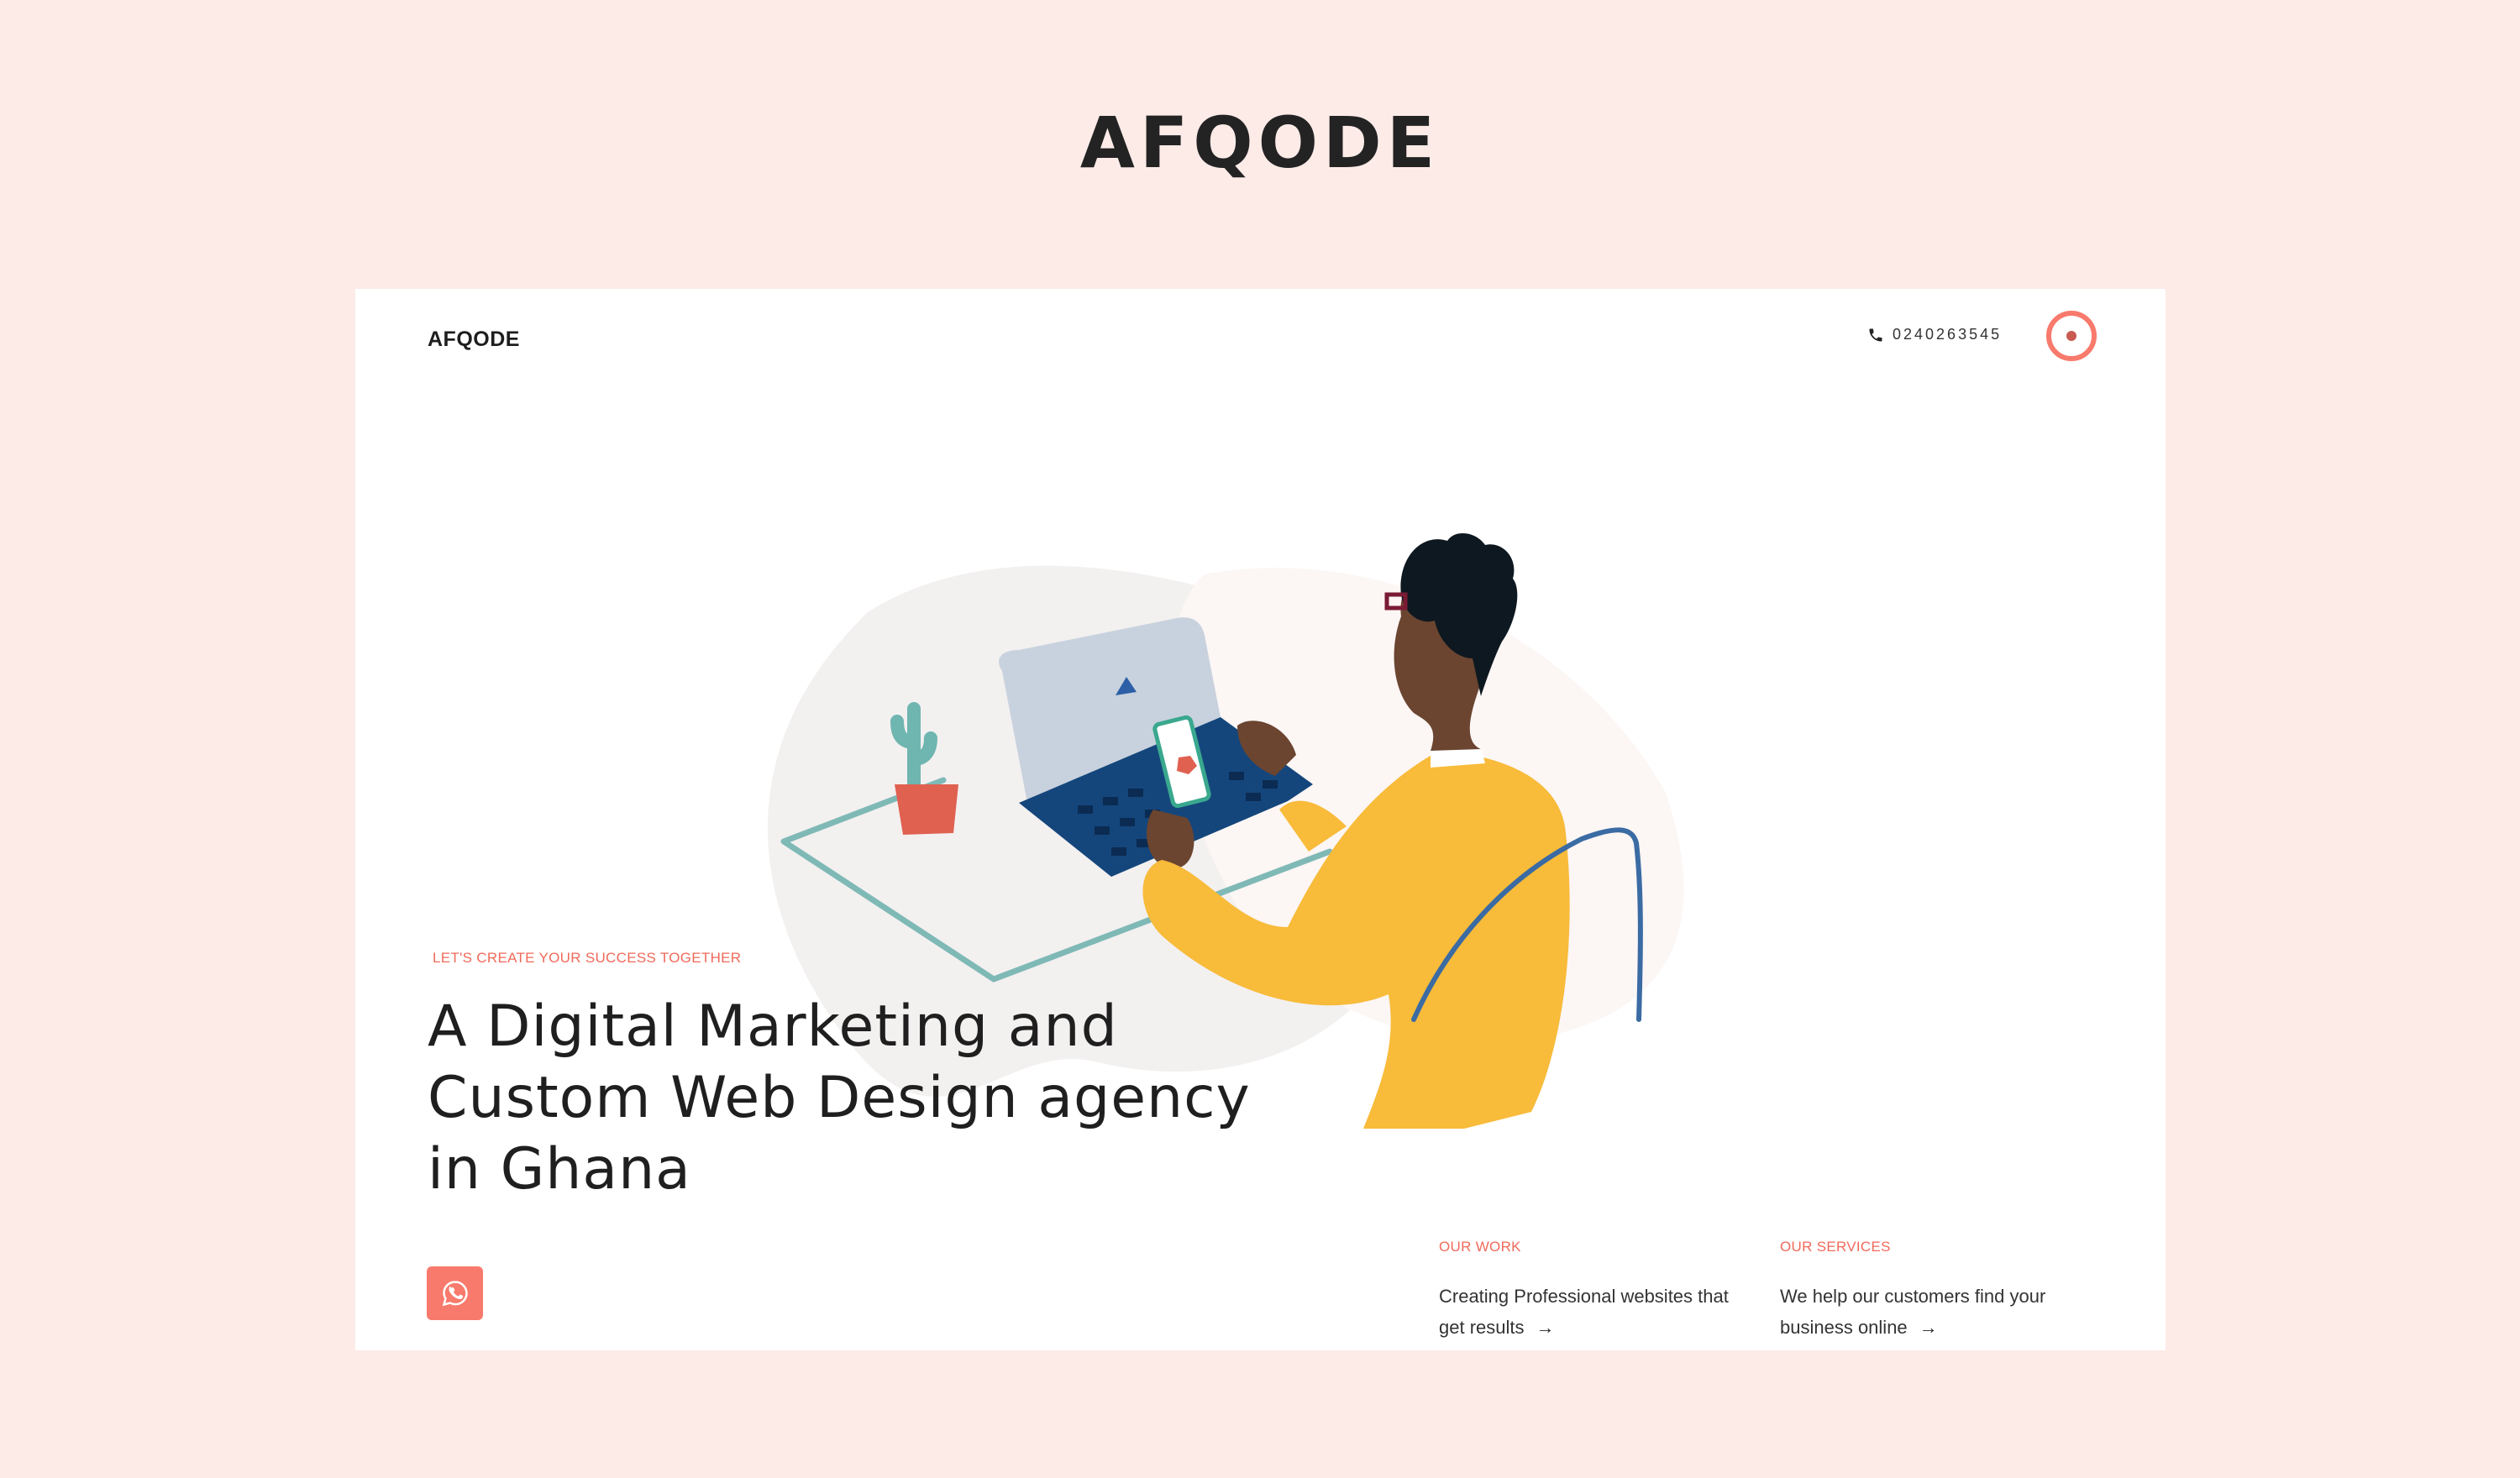 The height and width of the screenshot is (1478, 2520). What do you see at coordinates (1875, 334) in the screenshot?
I see `phone-icon` at bounding box center [1875, 334].